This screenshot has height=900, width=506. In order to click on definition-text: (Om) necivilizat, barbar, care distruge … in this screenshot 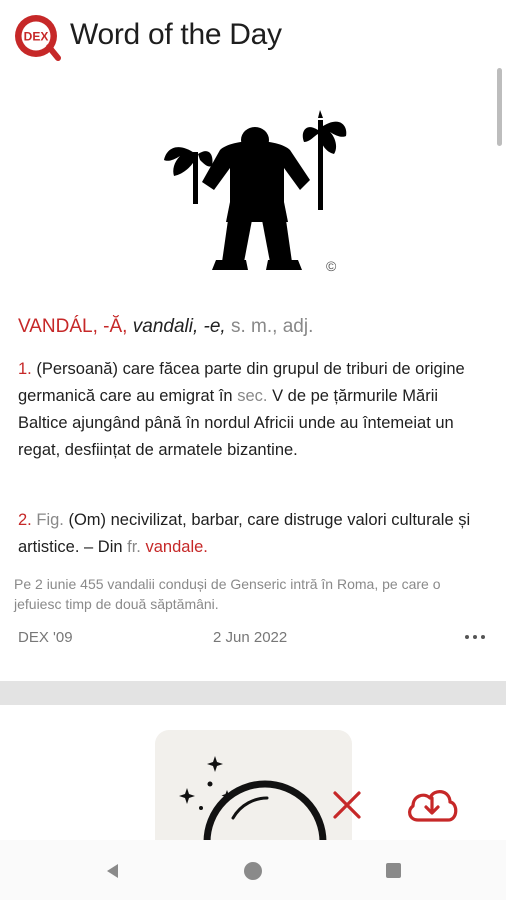, I will do `click(244, 533)`.